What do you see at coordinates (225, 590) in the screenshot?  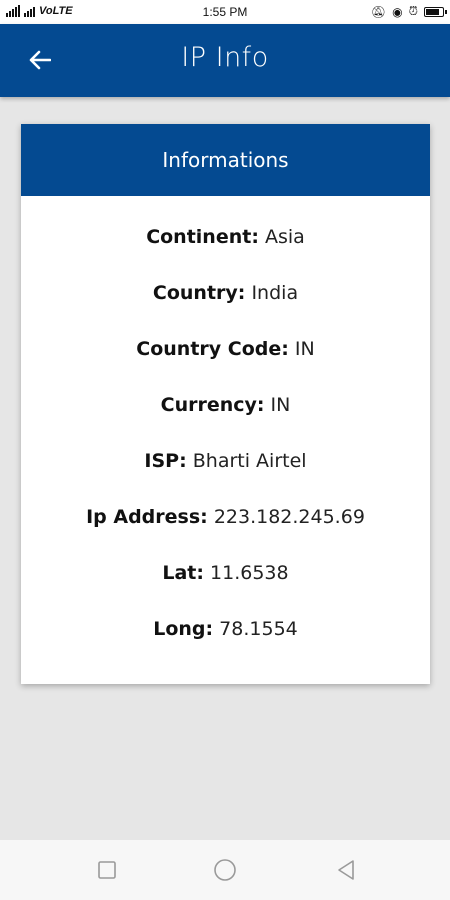 I see `info-row-lat: Lat: 11.6538` at bounding box center [225, 590].